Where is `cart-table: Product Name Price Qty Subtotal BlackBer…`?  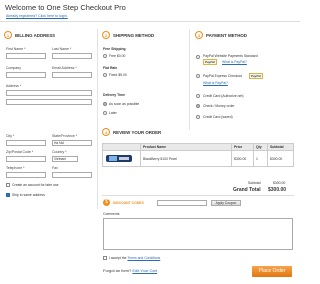
cart-table: Product Name Price Qty Subtotal BlackBer… is located at coordinates (198, 155).